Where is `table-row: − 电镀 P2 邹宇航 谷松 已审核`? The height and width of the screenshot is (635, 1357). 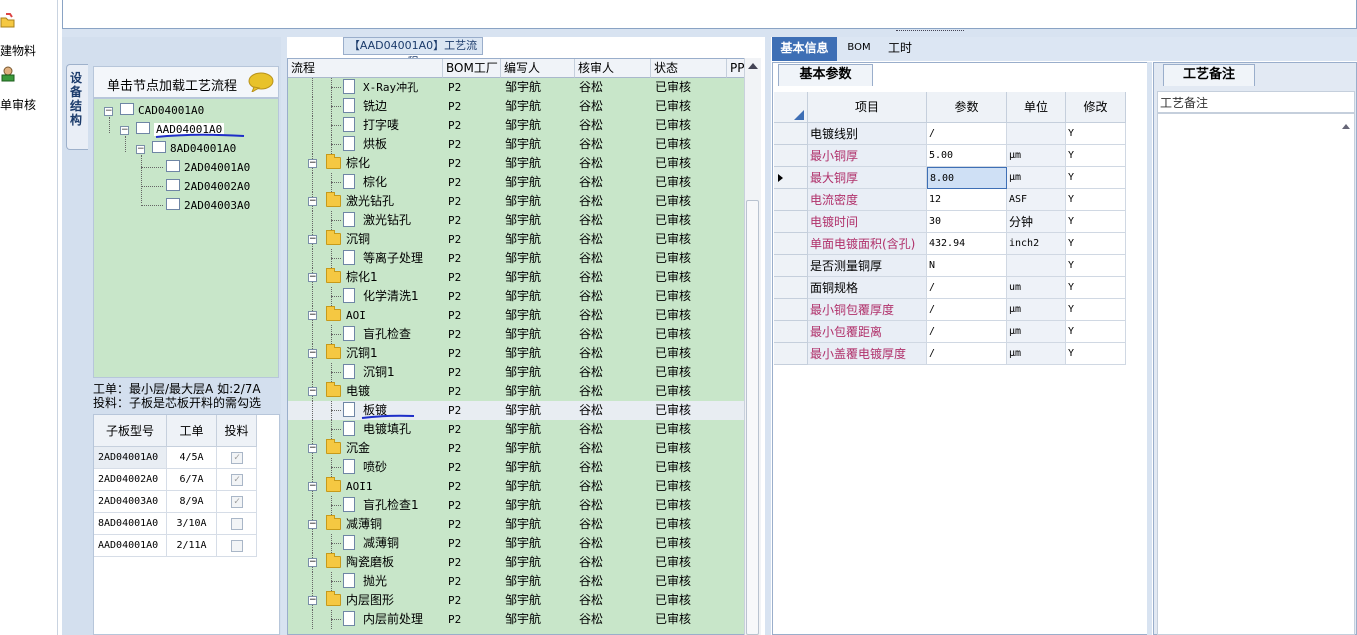 table-row: − 电镀 P2 邹宇航 谷松 已审核 is located at coordinates (516, 391).